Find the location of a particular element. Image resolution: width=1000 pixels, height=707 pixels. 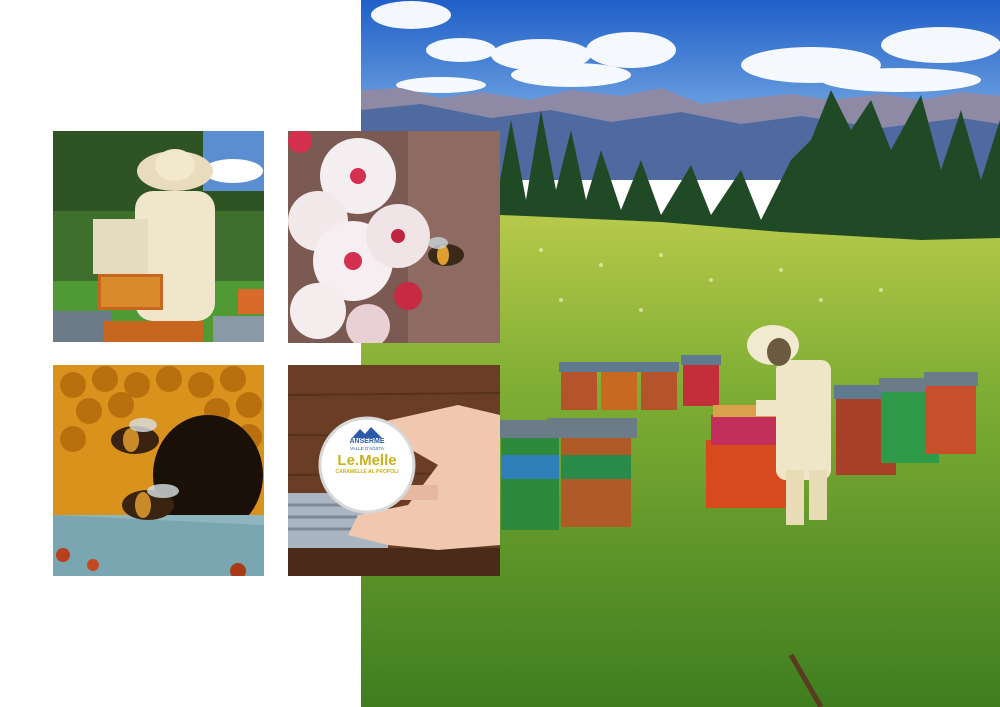

tin-tagline: CARAMELLE AL PROPOLI is located at coordinates (367, 472).